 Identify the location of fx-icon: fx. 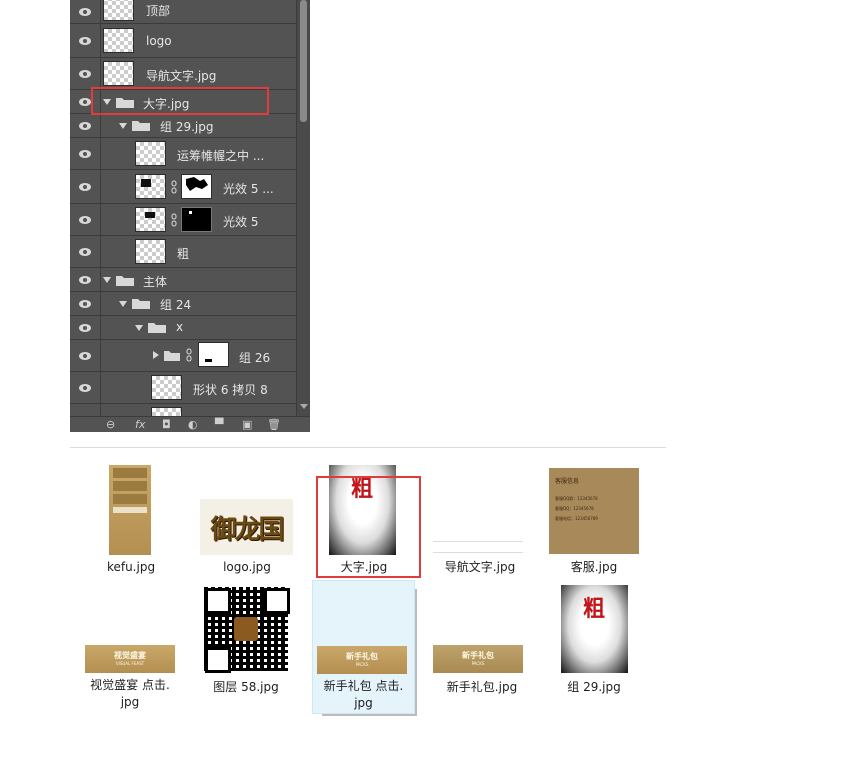
(140, 425).